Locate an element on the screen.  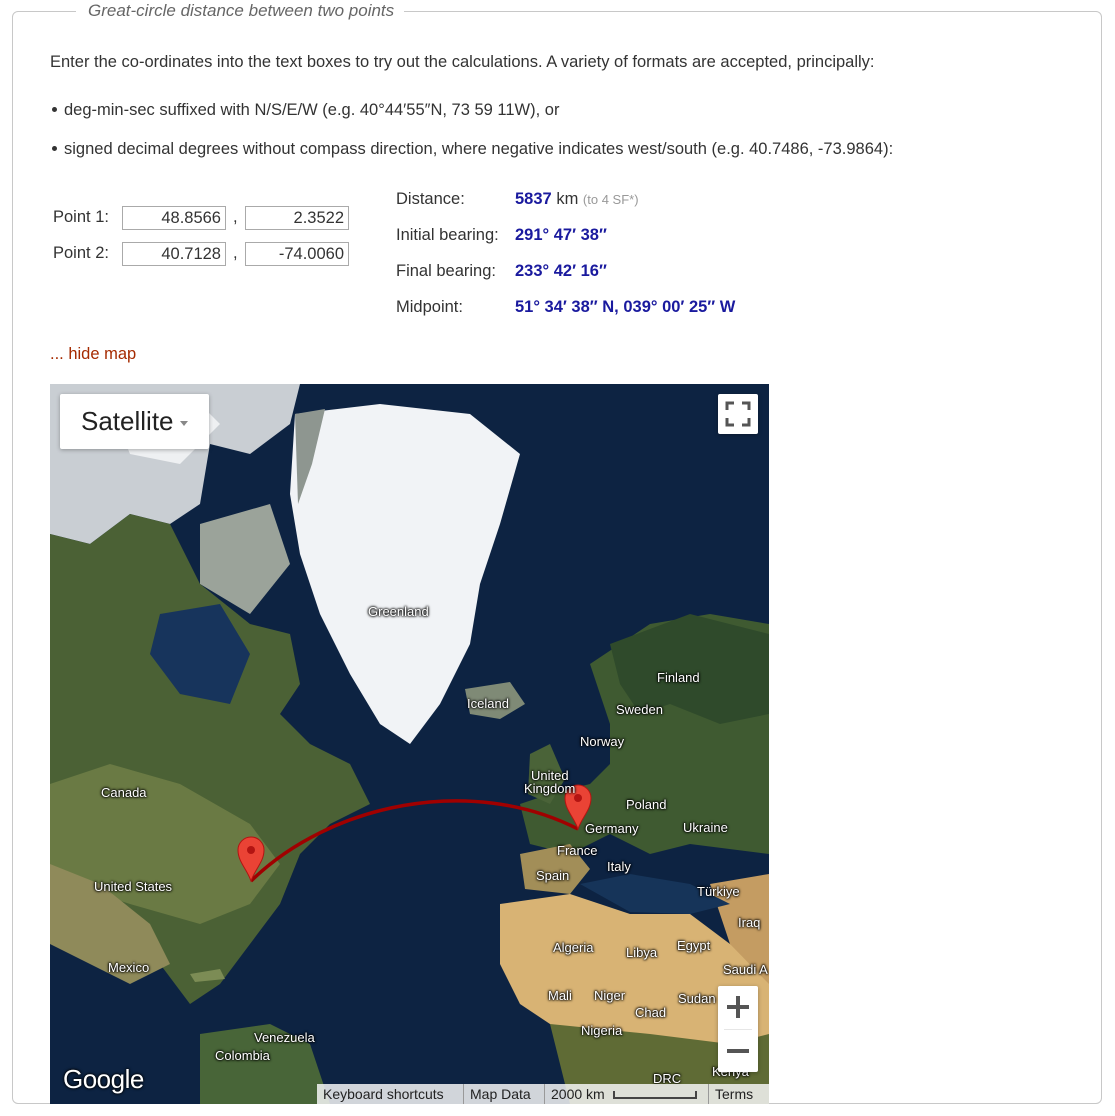
map-label-france: France is located at coordinates (577, 850).